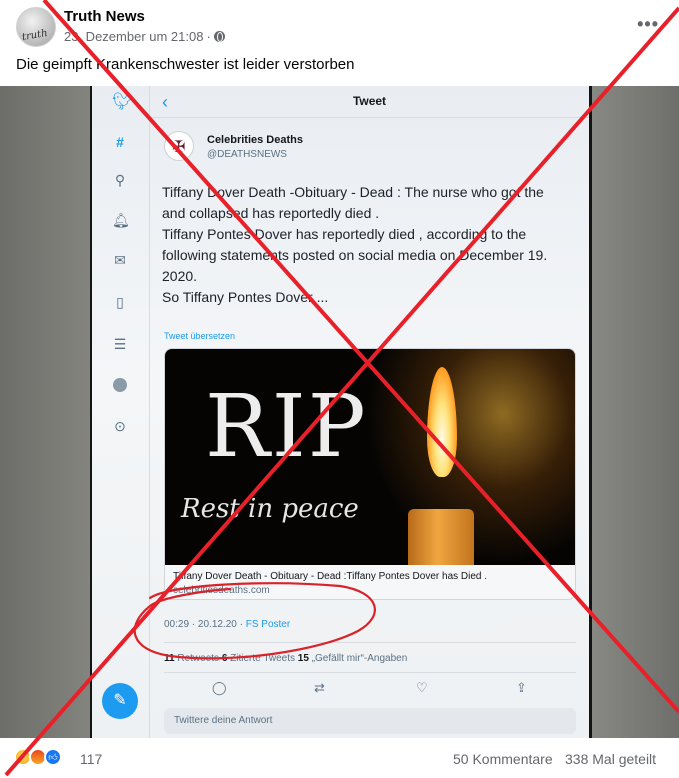  Describe the element at coordinates (104, 16) in the screenshot. I see `page-name-link: Truth News` at that location.